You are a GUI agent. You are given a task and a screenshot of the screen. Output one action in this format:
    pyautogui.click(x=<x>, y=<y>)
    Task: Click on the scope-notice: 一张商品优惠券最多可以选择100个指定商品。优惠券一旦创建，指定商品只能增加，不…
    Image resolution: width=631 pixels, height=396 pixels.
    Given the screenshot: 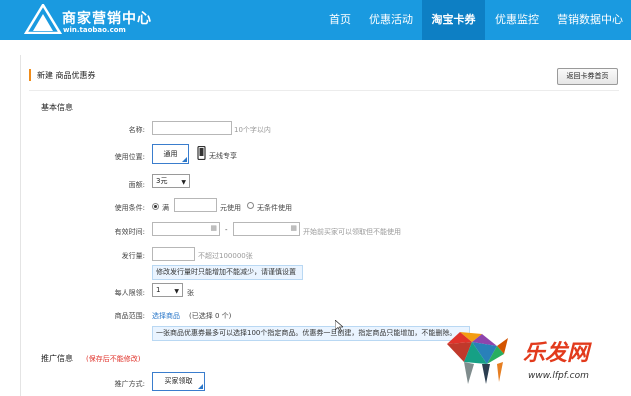 What is the action you would take?
    pyautogui.click(x=311, y=333)
    